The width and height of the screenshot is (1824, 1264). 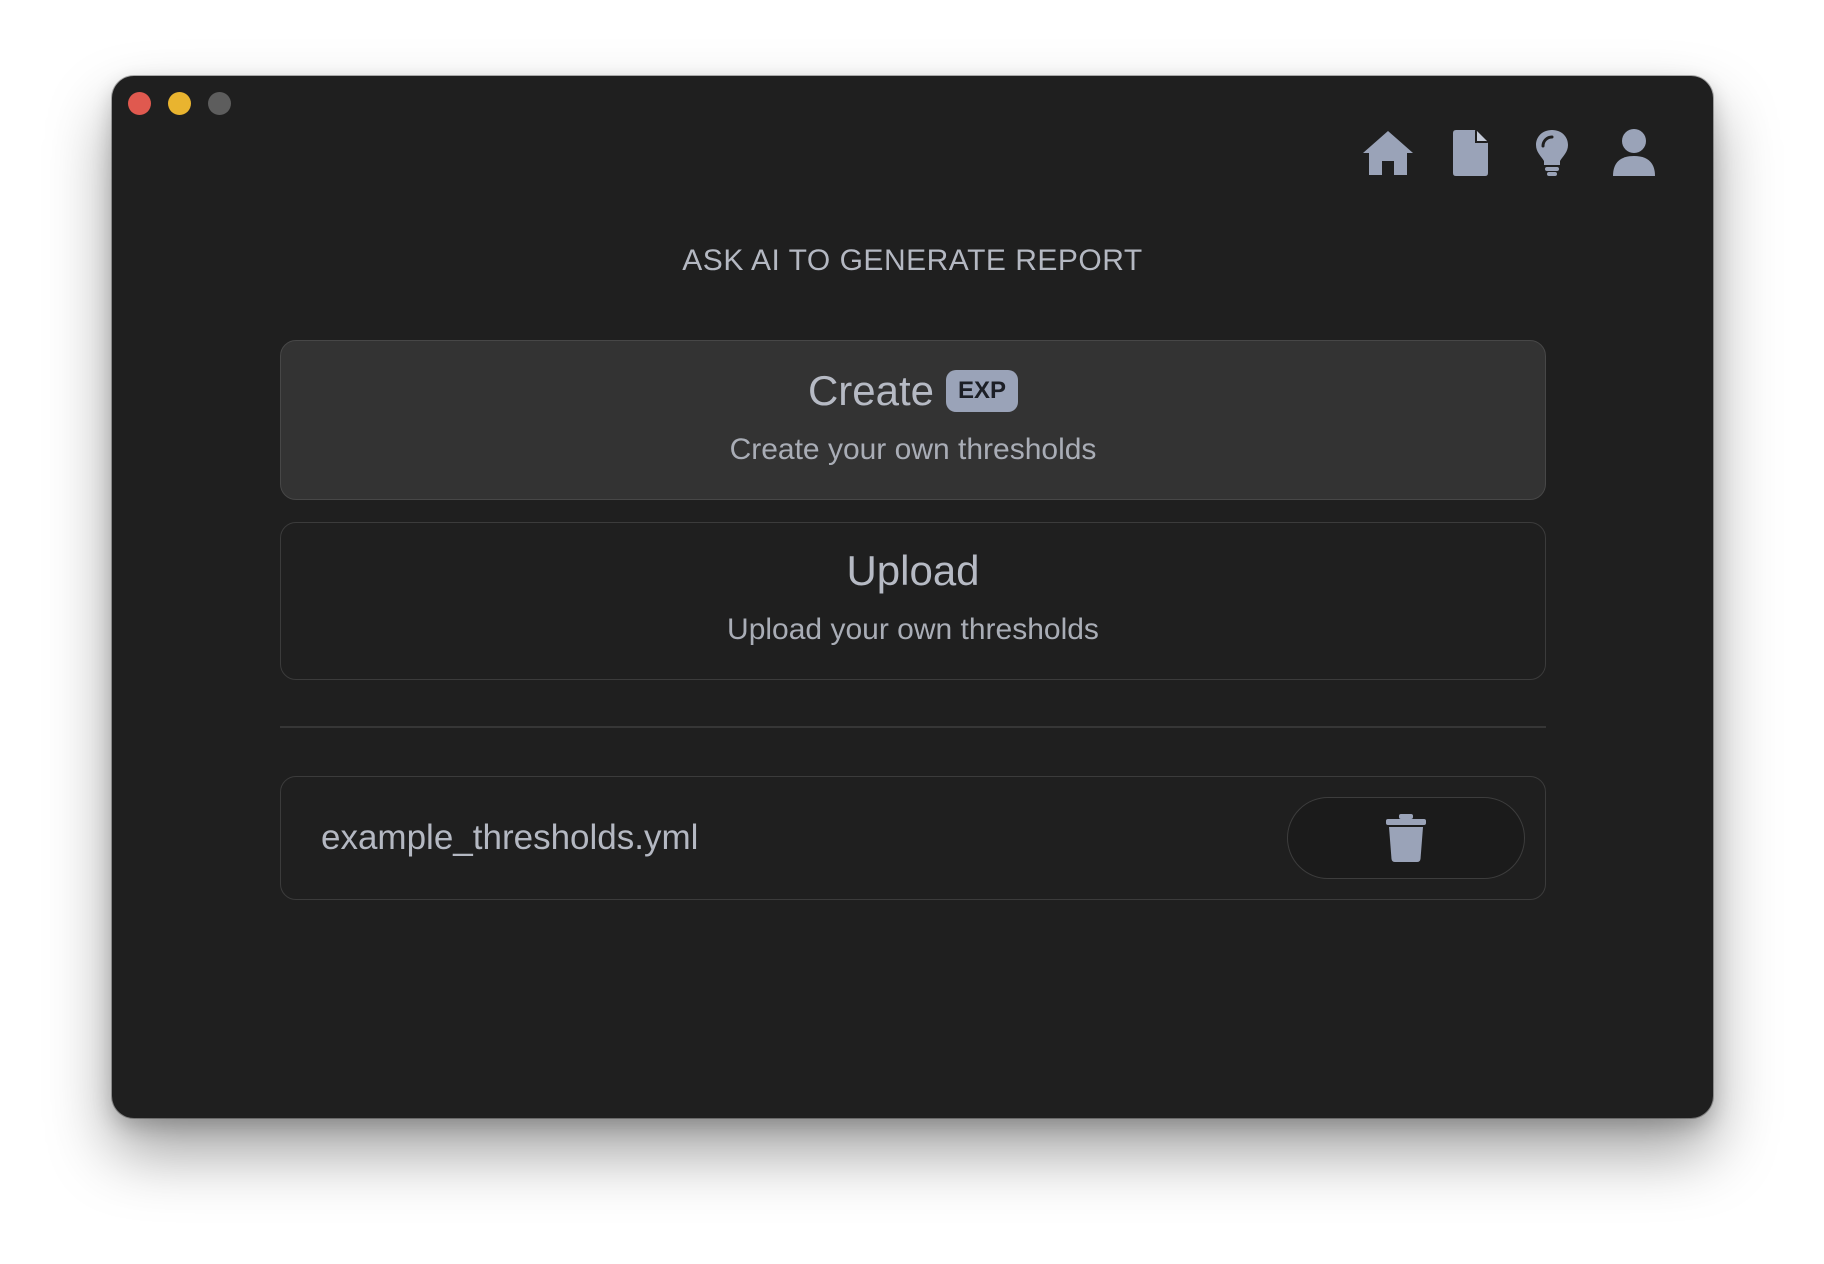 I want to click on create-option-title-row: Create EXP, so click(x=913, y=391).